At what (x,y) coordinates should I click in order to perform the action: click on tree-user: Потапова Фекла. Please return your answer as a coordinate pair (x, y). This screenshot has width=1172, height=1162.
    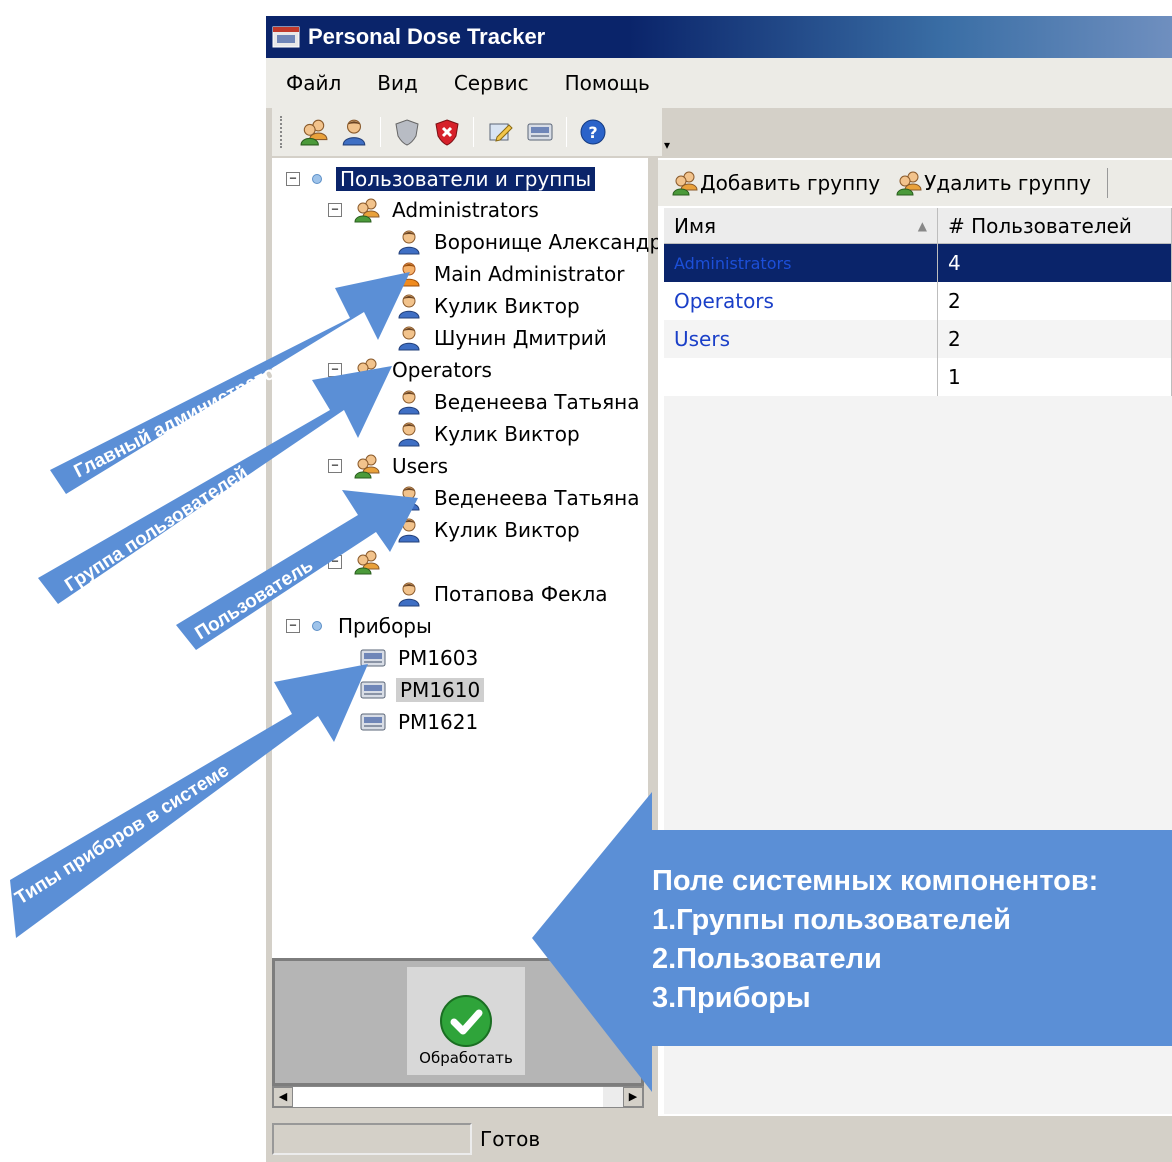
    Looking at the image, I should click on (503, 594).